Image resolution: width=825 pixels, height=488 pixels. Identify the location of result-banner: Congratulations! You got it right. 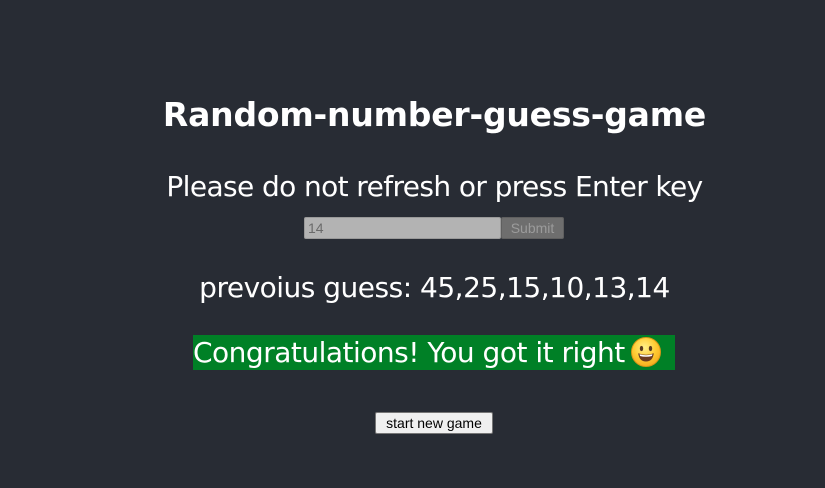
(434, 352).